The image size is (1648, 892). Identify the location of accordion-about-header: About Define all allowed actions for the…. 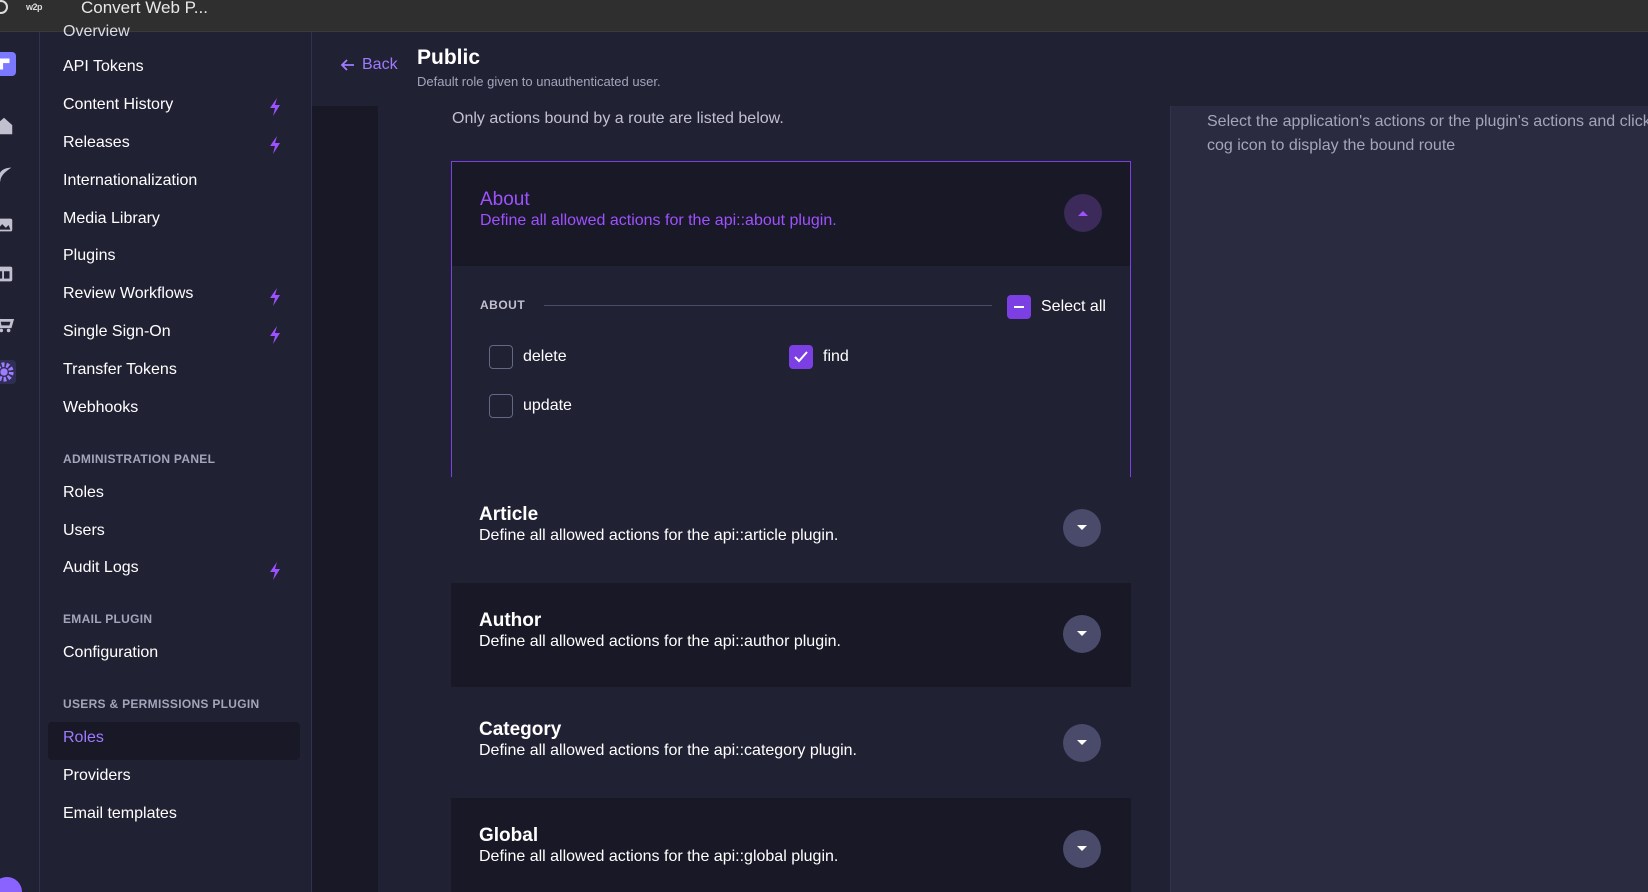
(791, 214).